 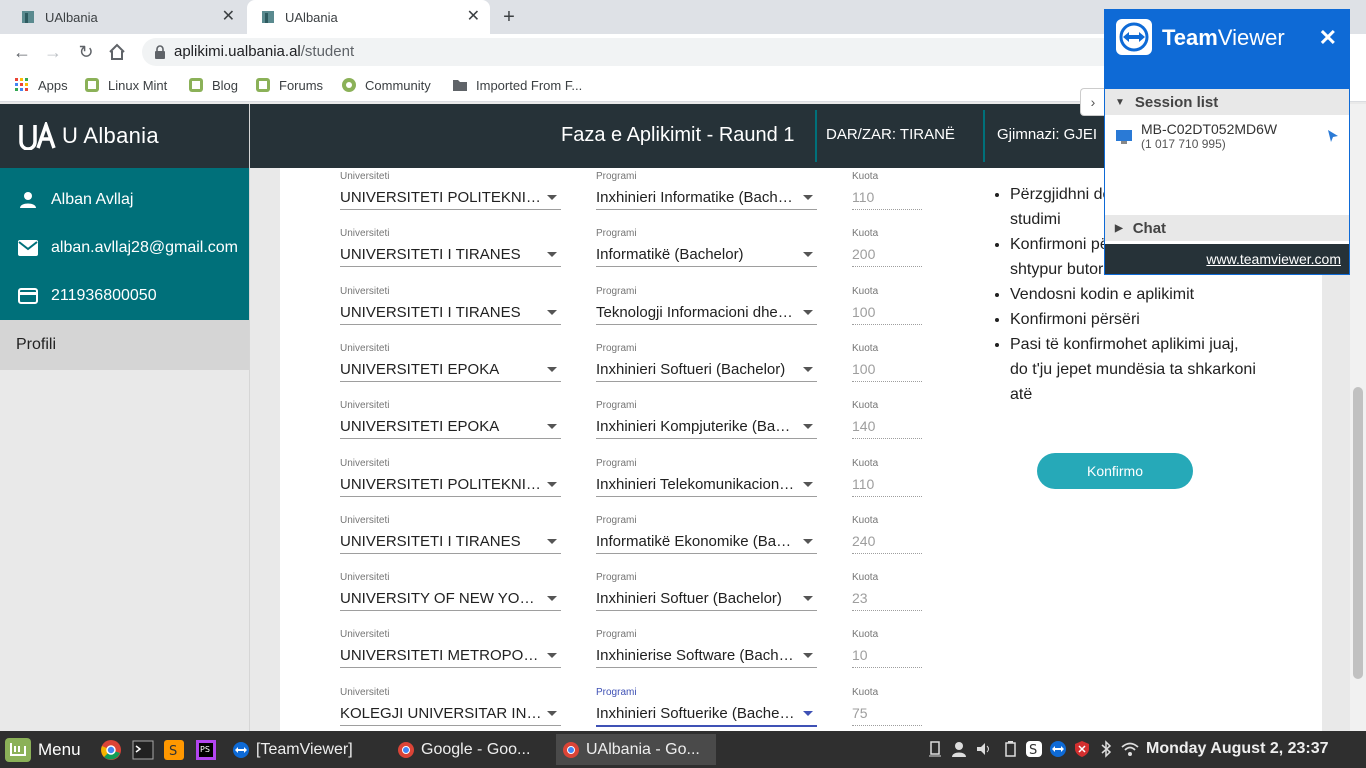 What do you see at coordinates (41, 85) in the screenshot?
I see `bookmark-apps: Apps` at bounding box center [41, 85].